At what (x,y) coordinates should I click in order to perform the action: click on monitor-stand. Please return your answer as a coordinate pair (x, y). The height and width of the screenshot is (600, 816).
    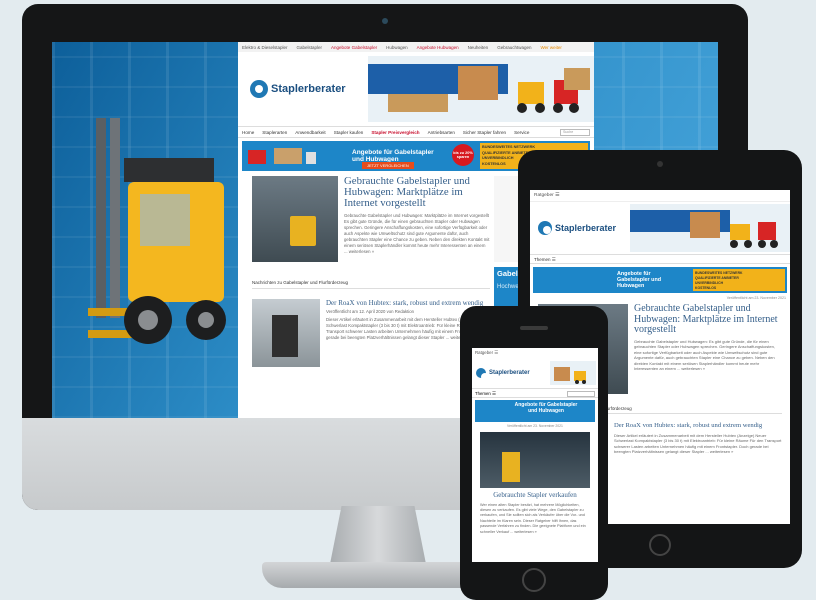
    Looking at the image, I should click on (378, 535).